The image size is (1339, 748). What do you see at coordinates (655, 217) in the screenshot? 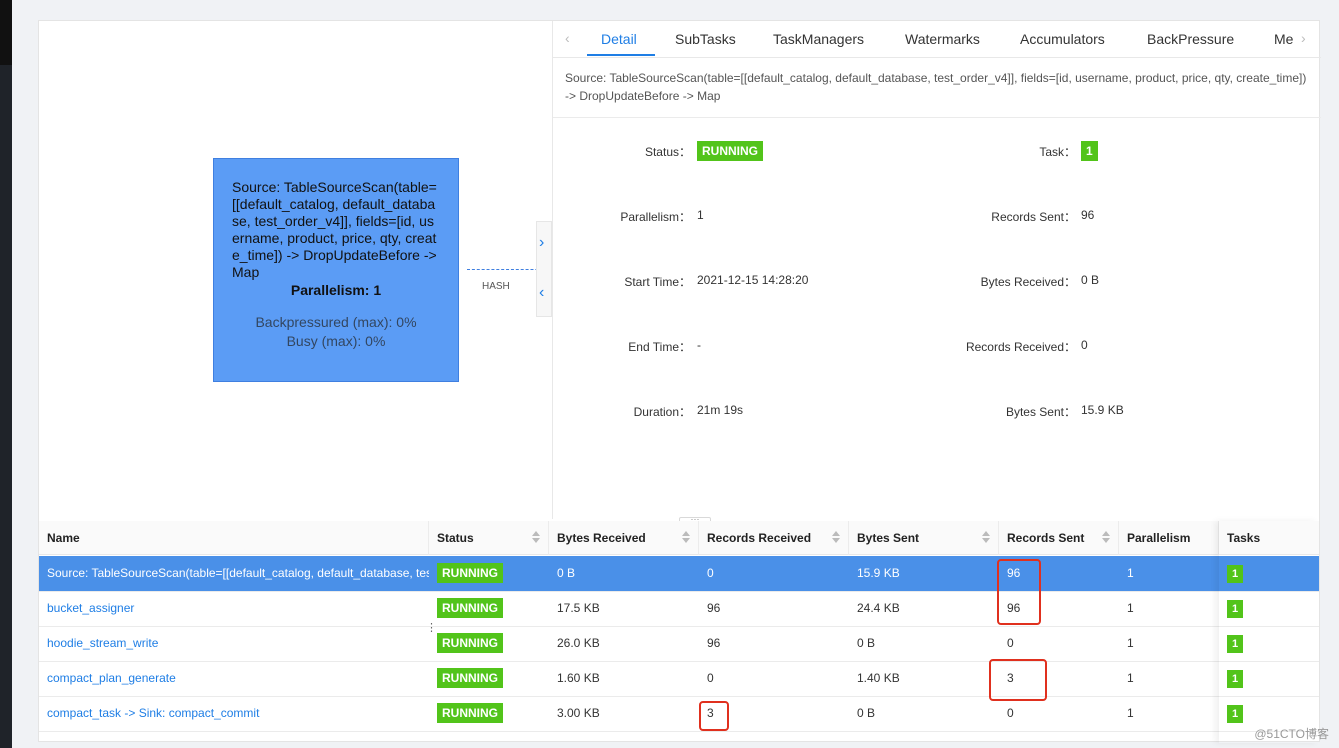
I see `field-parallelism-label: Parallelism：` at bounding box center [655, 217].